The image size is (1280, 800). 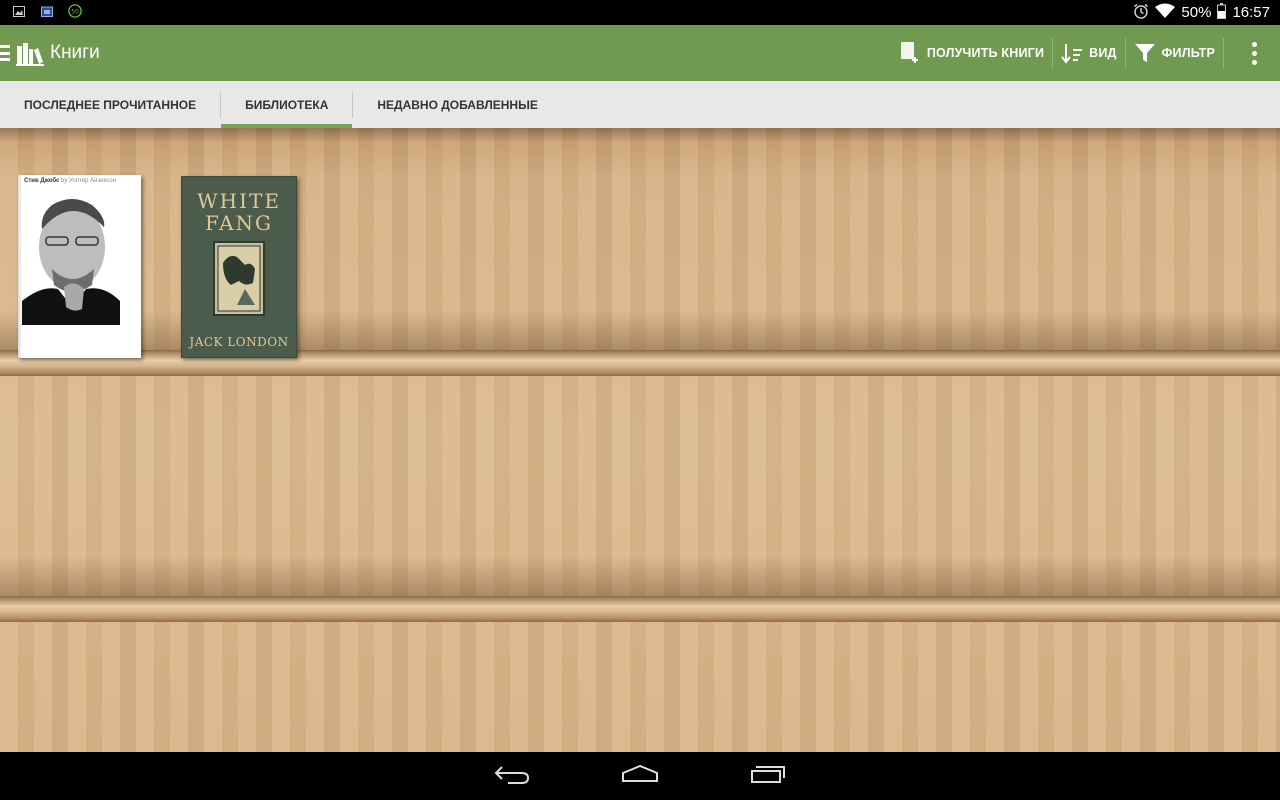 What do you see at coordinates (1145, 53) in the screenshot?
I see `filter-icon` at bounding box center [1145, 53].